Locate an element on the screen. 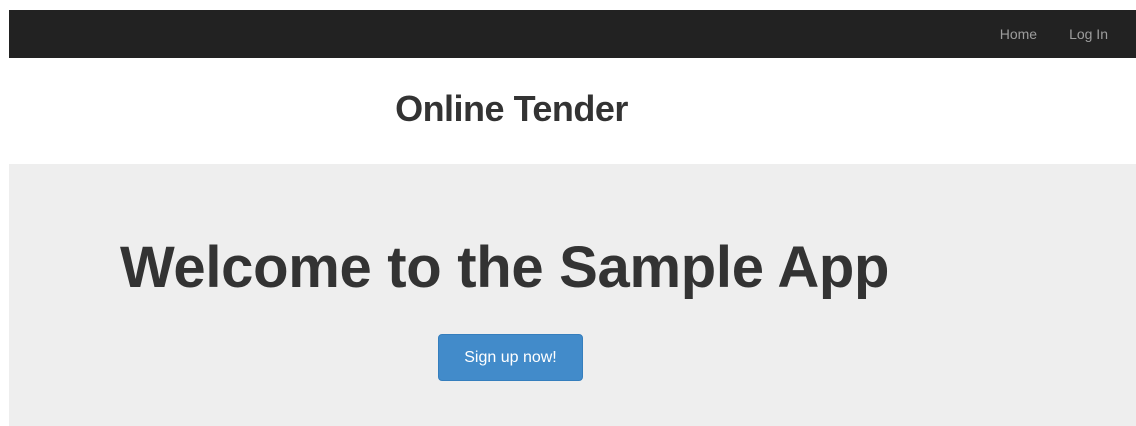 This screenshot has width=1136, height=426. nav-home-link: Home is located at coordinates (1018, 34).